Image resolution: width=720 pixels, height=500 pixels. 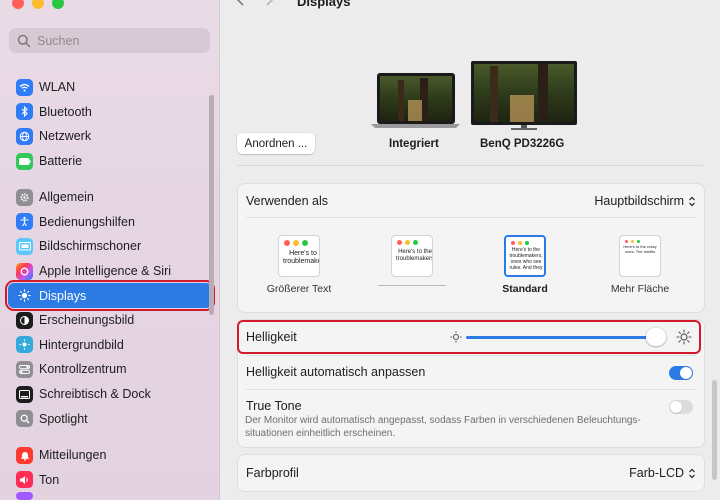 I want to click on external-display-thumbnail, so click(x=524, y=95).